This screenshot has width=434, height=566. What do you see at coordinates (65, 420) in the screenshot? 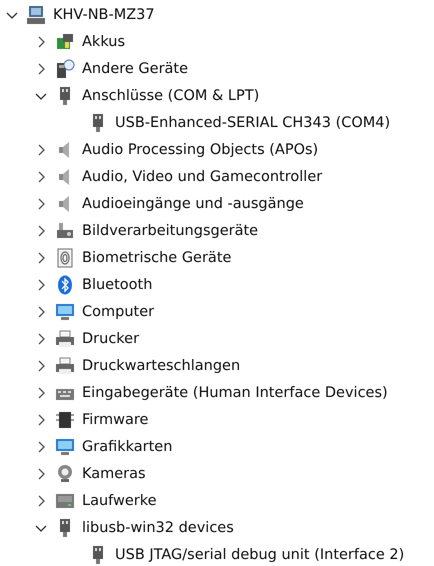
I see `chip-icon` at bounding box center [65, 420].